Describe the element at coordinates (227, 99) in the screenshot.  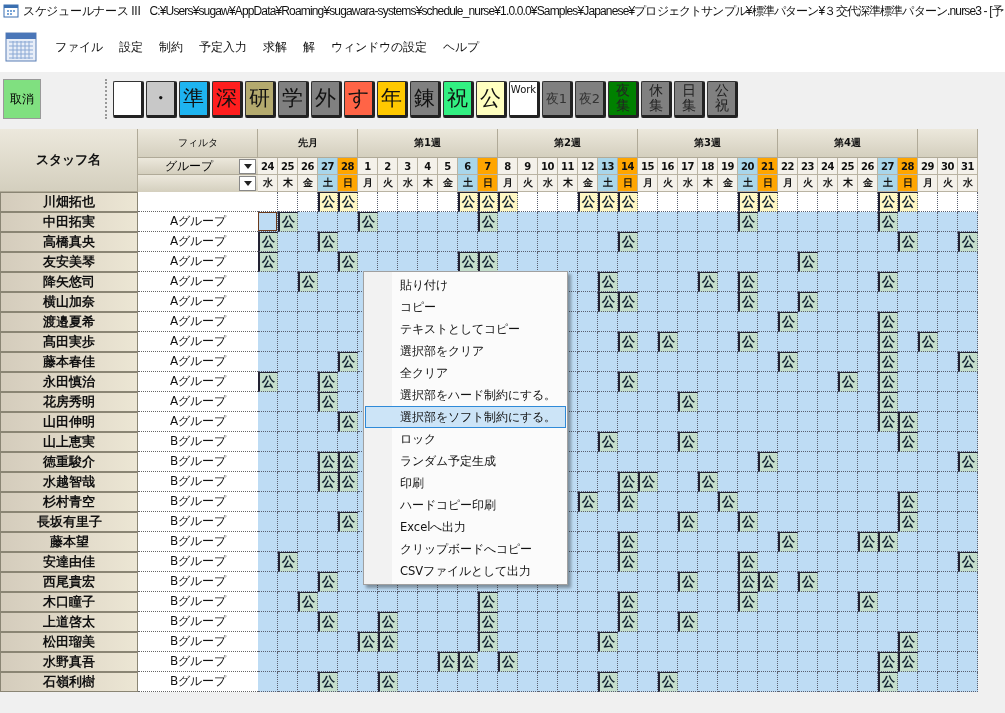
I see `shift-button: 深` at that location.